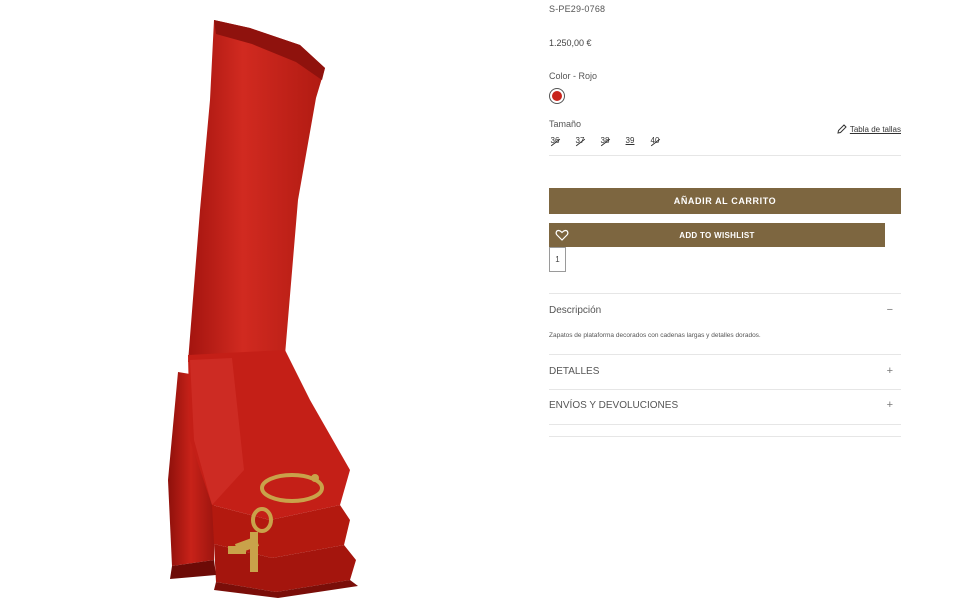 The height and width of the screenshot is (605, 960). I want to click on collapse-icon: −, so click(890, 310).